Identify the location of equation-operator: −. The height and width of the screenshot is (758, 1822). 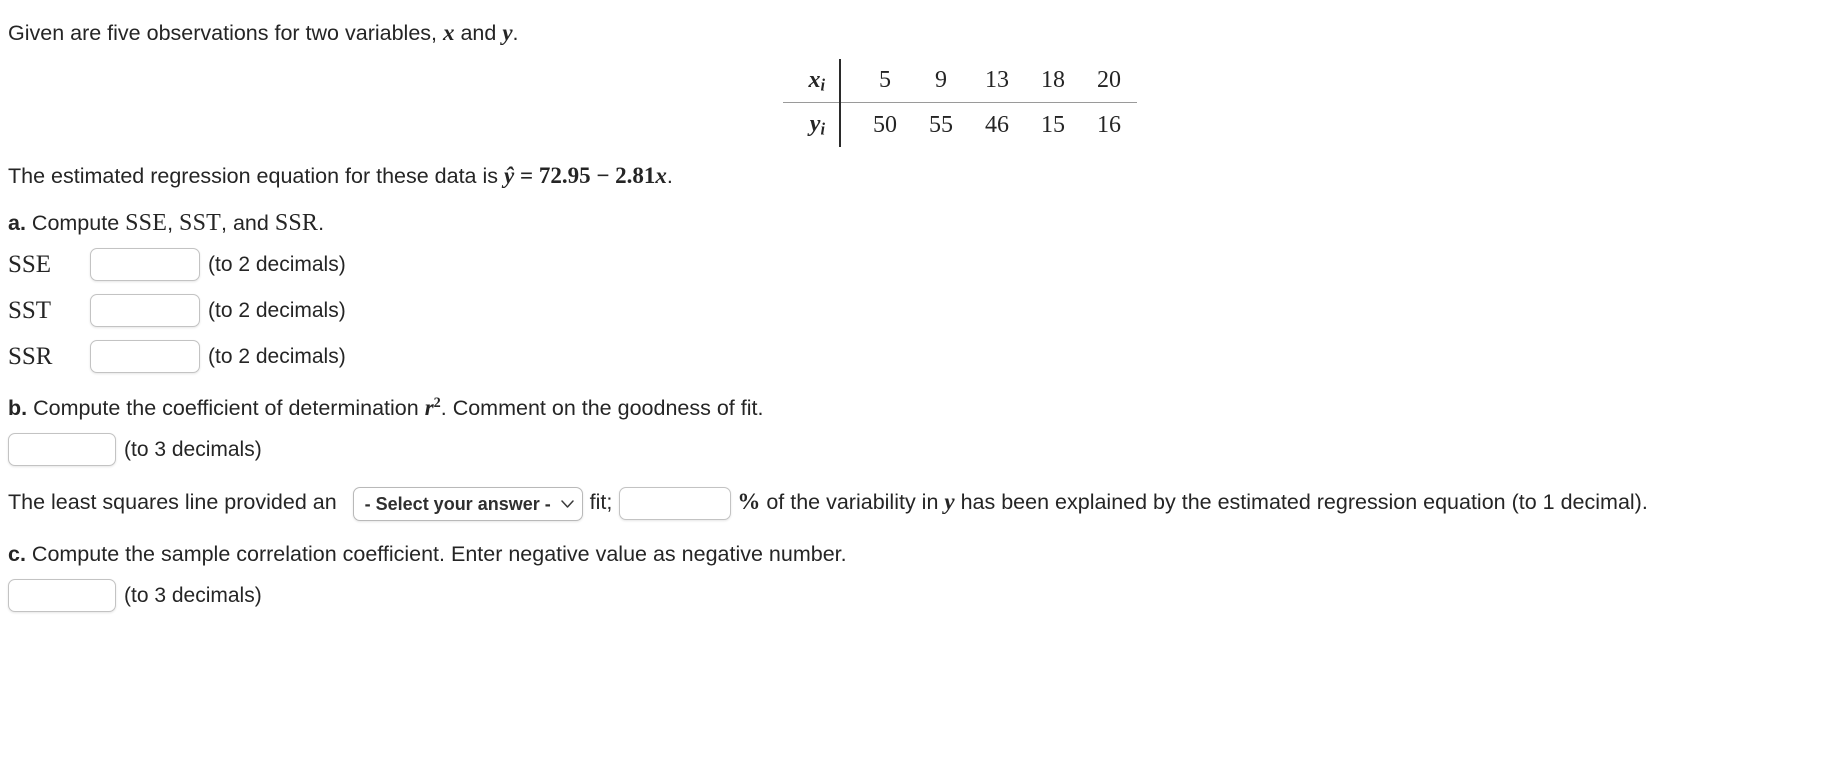
(603, 176).